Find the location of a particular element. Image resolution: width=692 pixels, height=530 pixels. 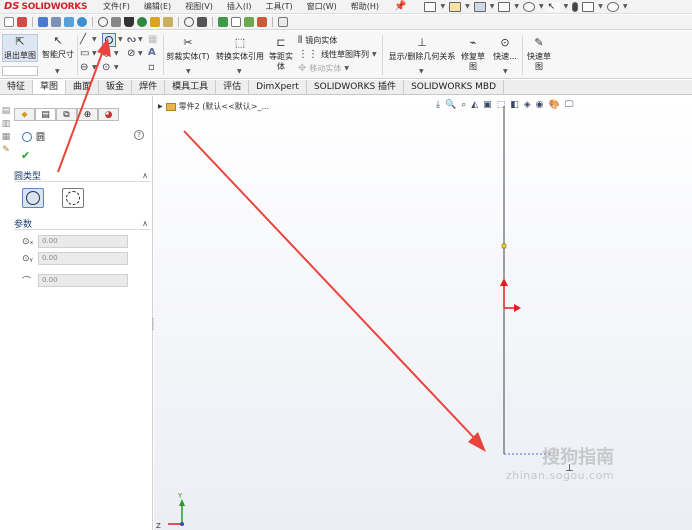

polygon-icon: ⬡ is located at coordinates (106, 53).